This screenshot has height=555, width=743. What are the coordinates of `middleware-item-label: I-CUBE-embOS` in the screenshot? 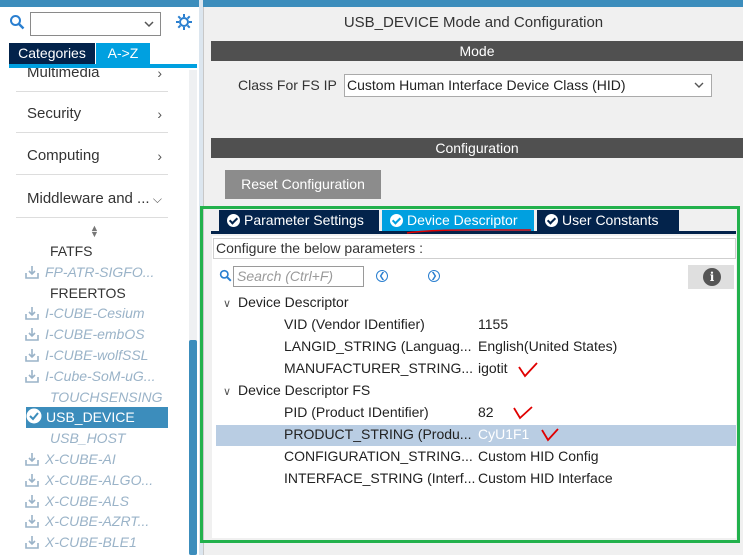 It's located at (95, 334).